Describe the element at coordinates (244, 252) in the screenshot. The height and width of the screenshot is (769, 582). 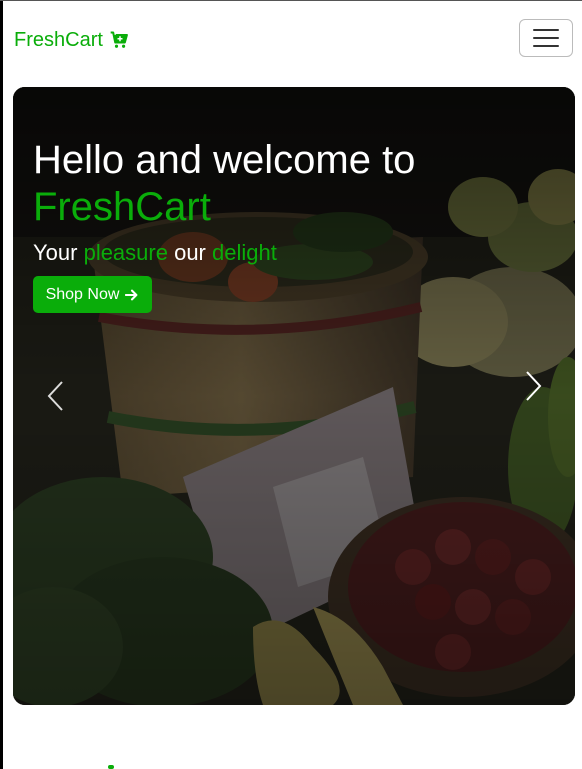
I see `hero-subtitle-delight: delight` at that location.